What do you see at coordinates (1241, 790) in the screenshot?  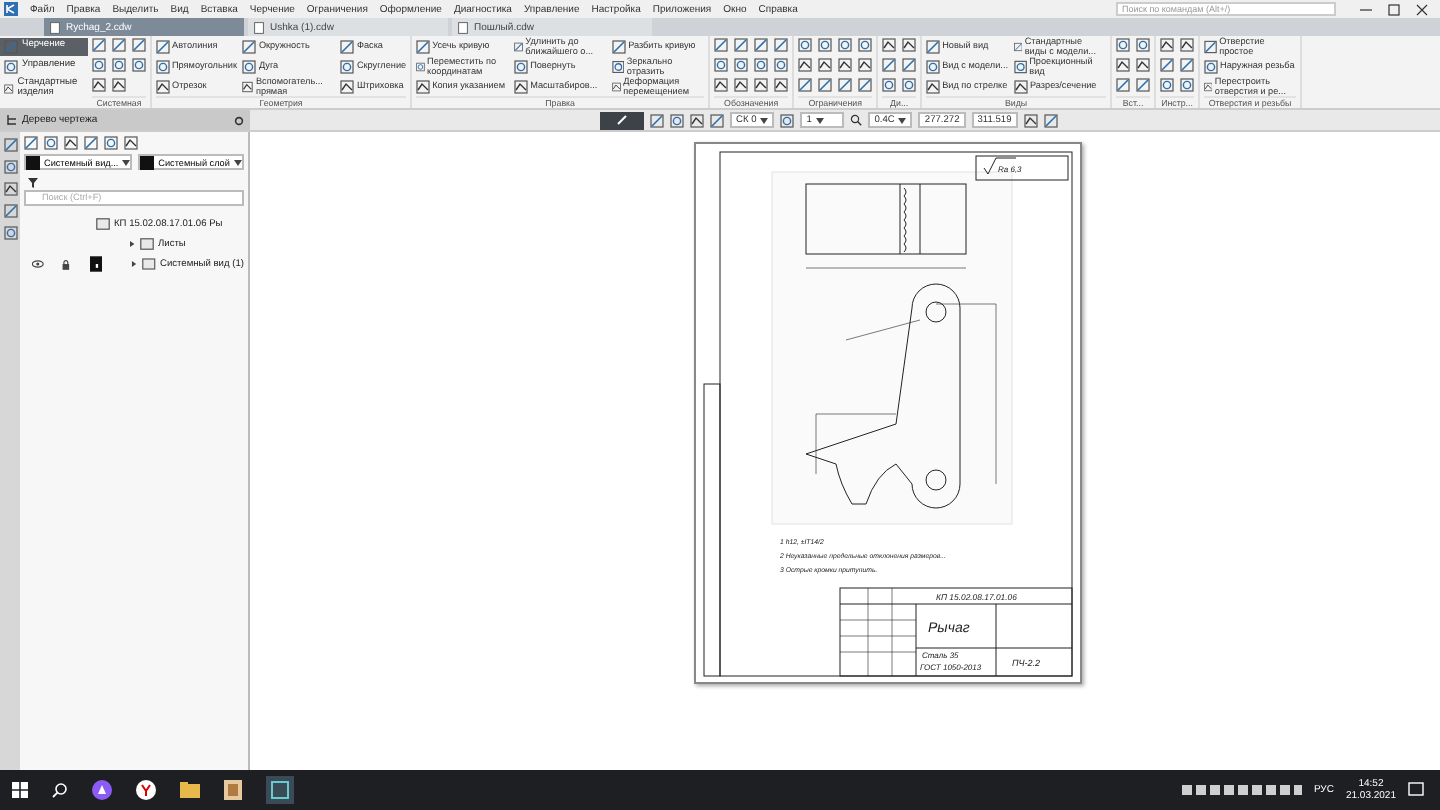 I see `tray-icons-drawing` at bounding box center [1241, 790].